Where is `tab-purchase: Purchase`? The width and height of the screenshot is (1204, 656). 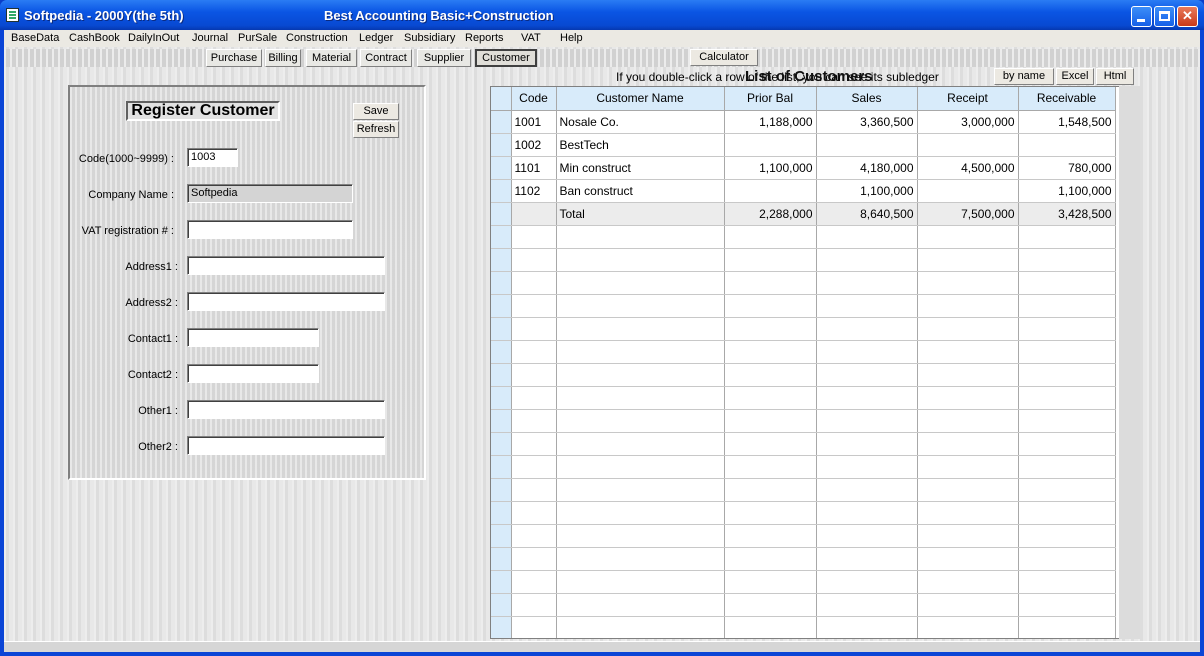
tab-purchase: Purchase is located at coordinates (234, 58).